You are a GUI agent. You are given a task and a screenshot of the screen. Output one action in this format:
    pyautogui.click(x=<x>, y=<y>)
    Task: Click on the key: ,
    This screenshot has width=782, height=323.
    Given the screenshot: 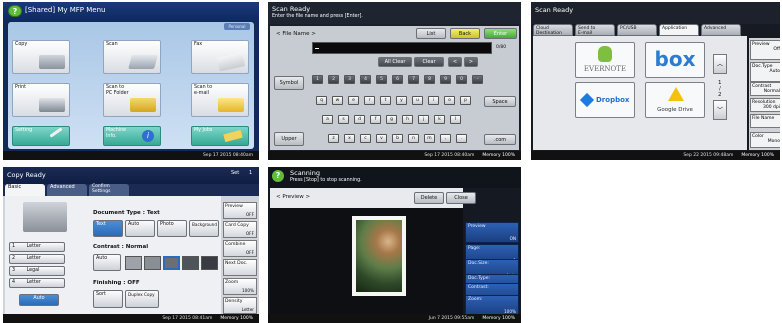 What is the action you would take?
    pyautogui.click(x=445, y=138)
    